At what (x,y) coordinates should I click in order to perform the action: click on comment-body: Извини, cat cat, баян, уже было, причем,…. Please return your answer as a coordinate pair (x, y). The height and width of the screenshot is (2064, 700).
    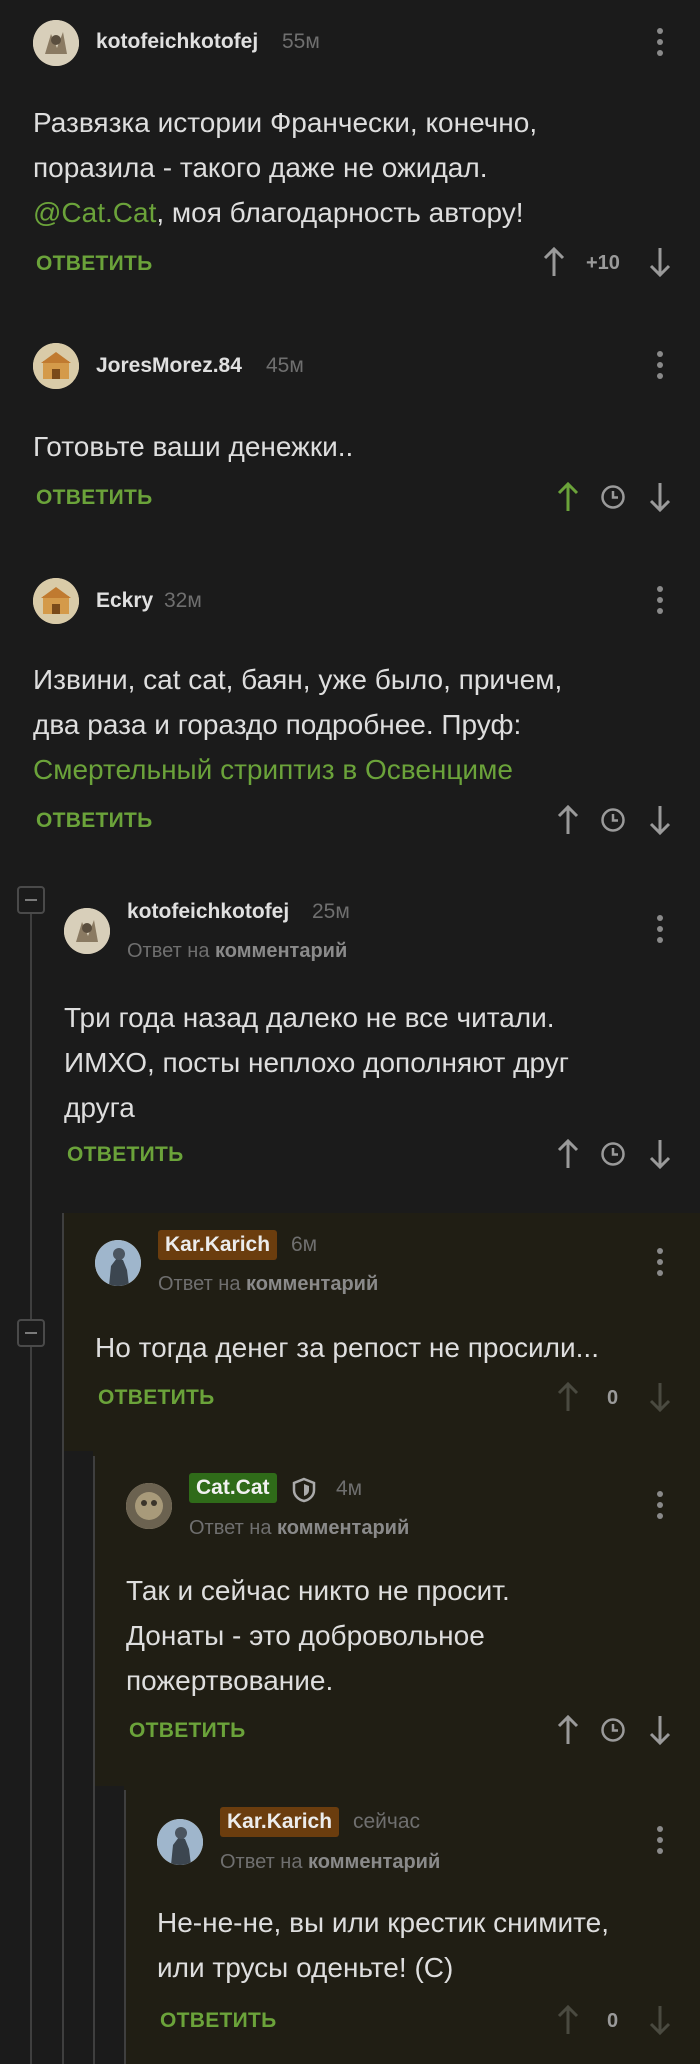
    Looking at the image, I should click on (298, 724).